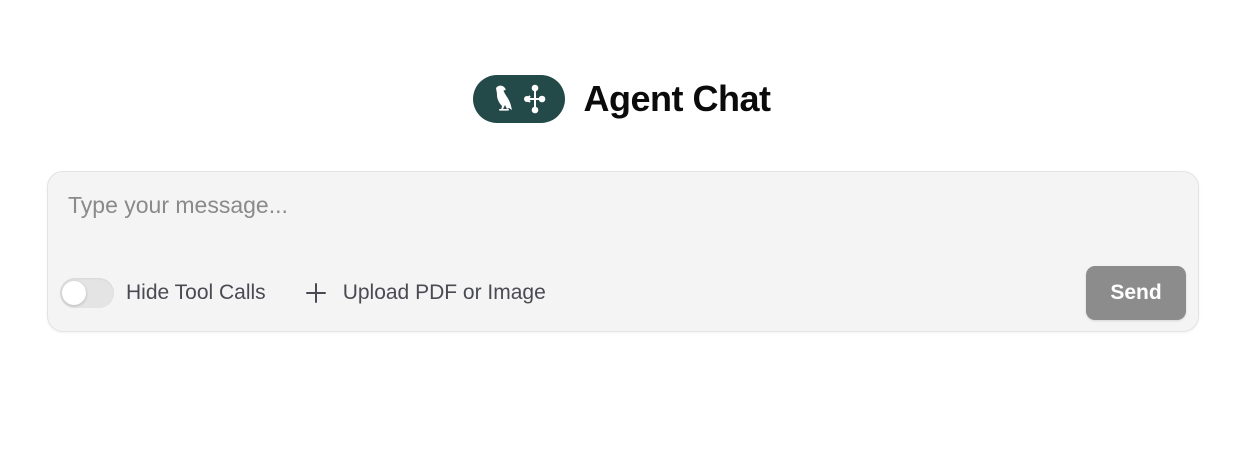 This screenshot has height=453, width=1243. I want to click on app-logo, so click(518, 99).